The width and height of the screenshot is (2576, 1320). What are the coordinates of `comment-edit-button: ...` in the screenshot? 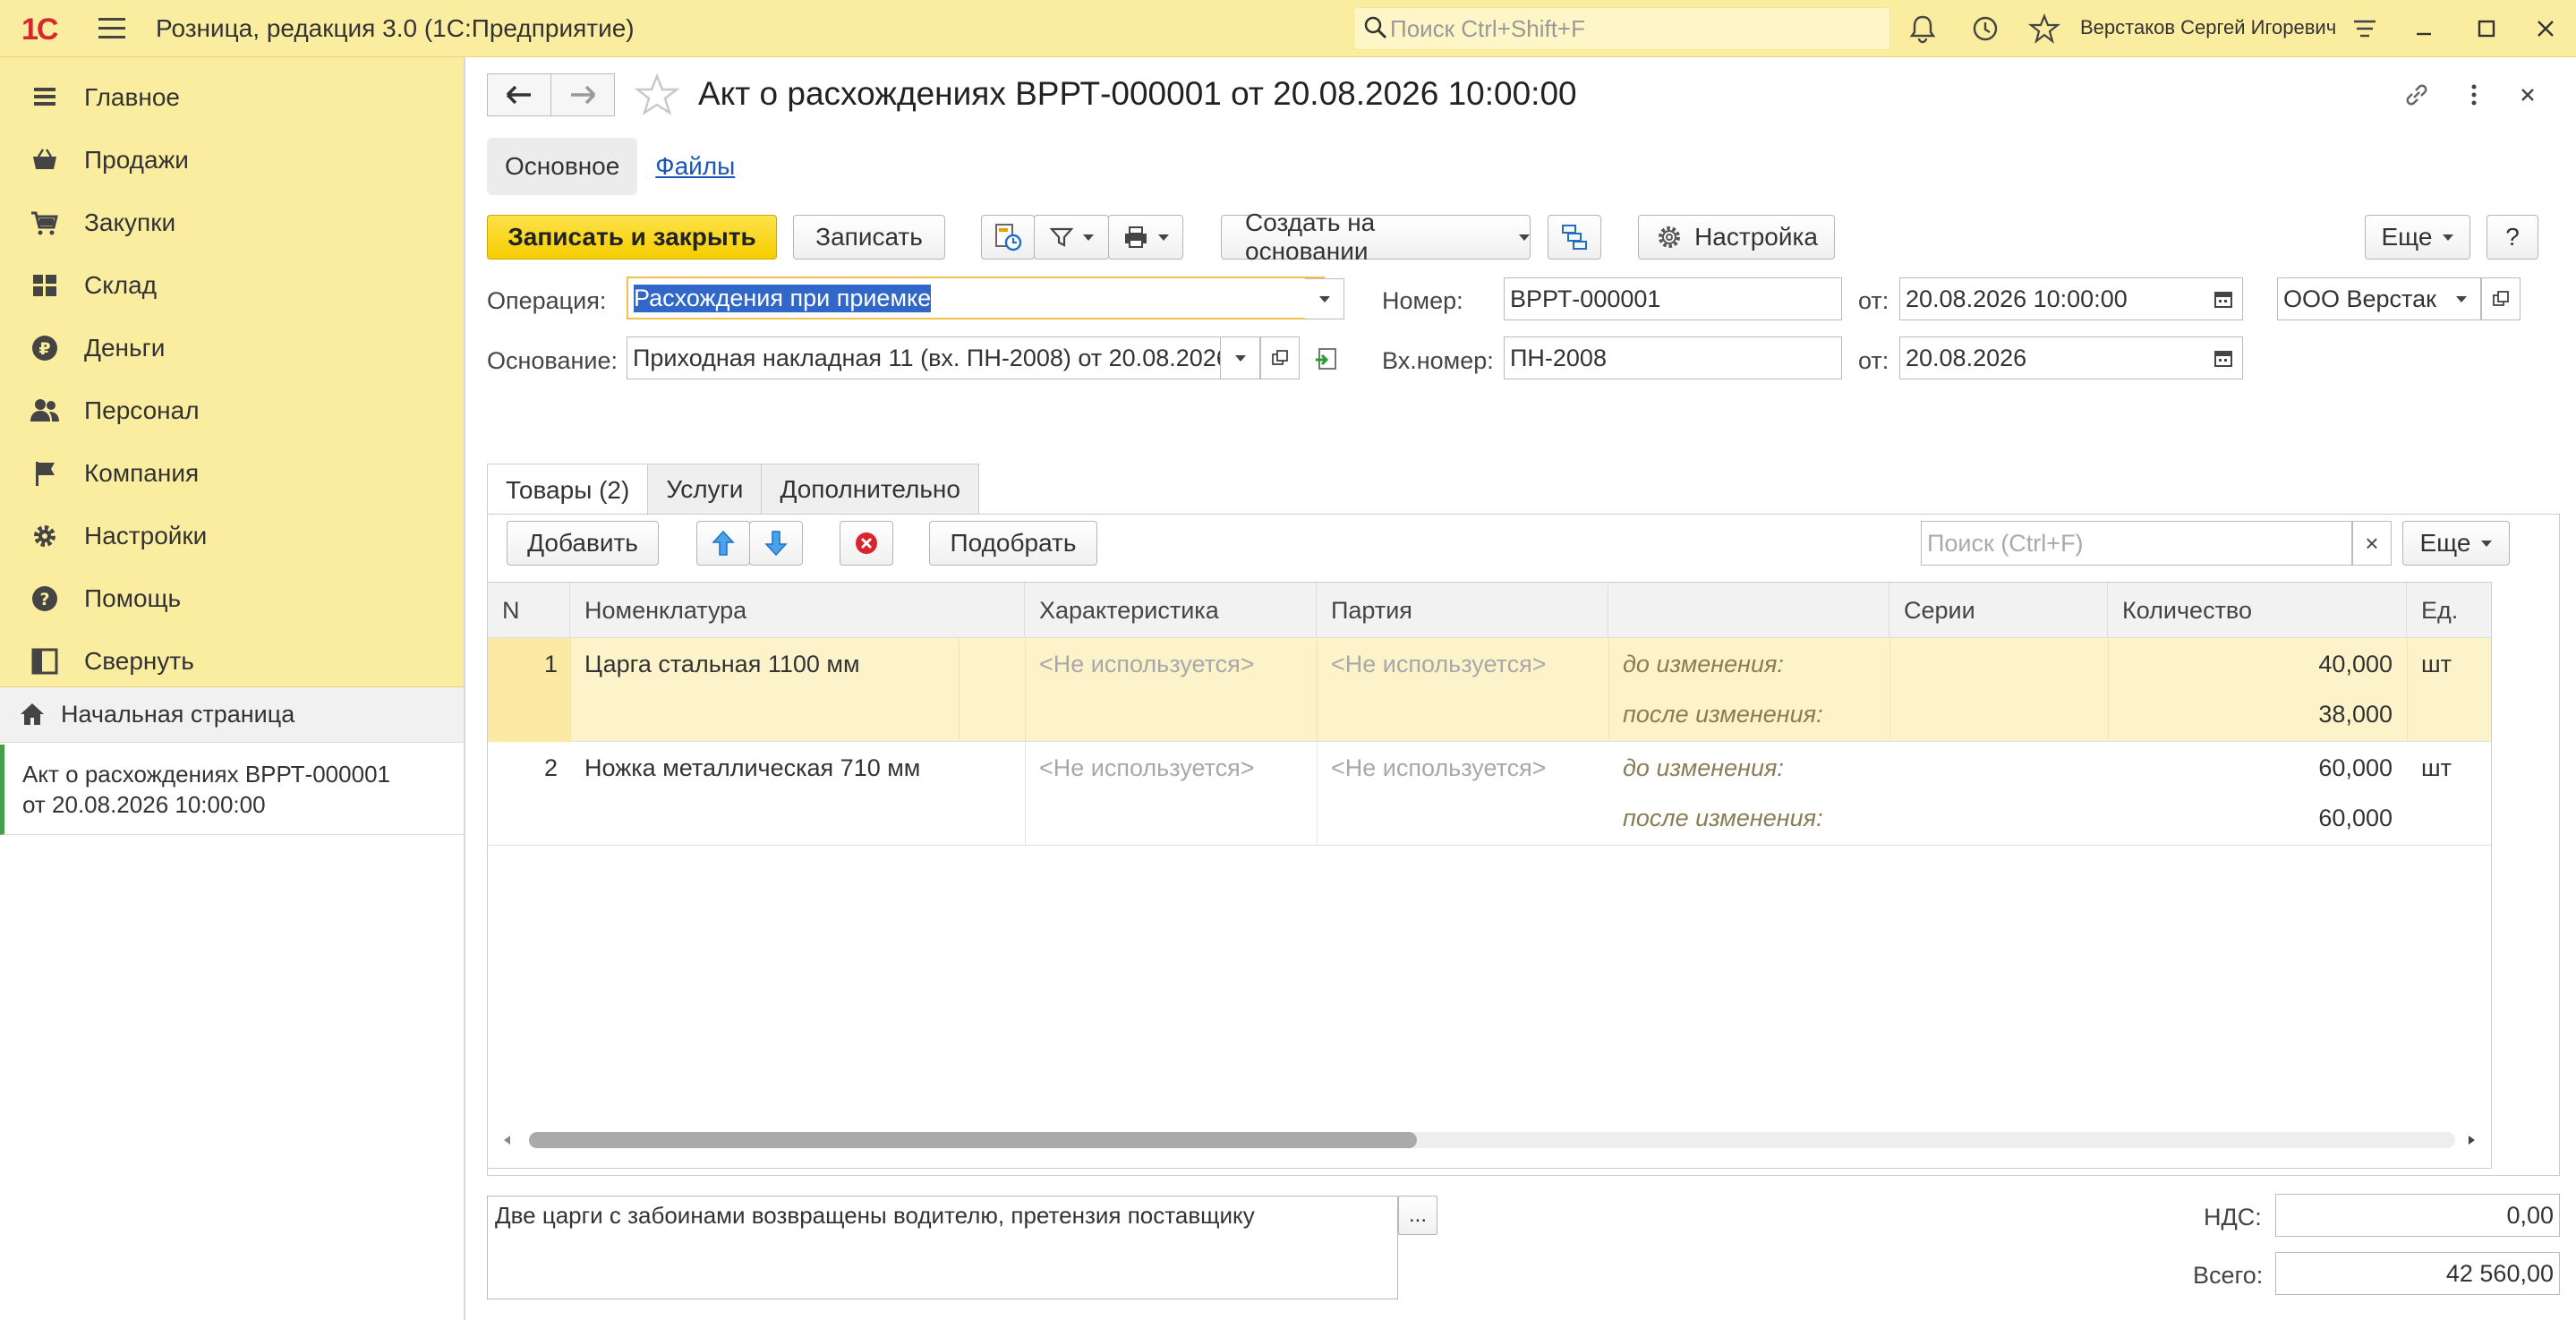 It's located at (1417, 1215).